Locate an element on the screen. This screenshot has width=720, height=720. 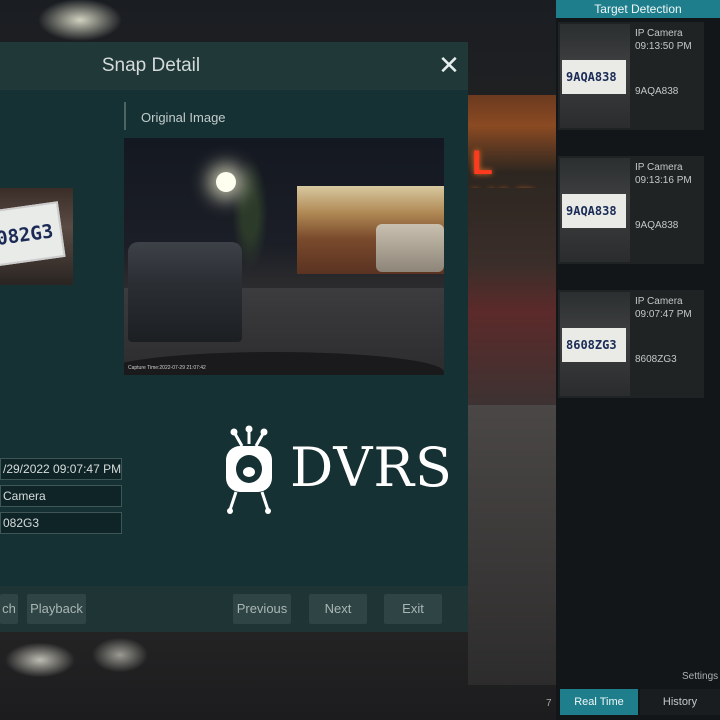
next-button: Next is located at coordinates (338, 609).